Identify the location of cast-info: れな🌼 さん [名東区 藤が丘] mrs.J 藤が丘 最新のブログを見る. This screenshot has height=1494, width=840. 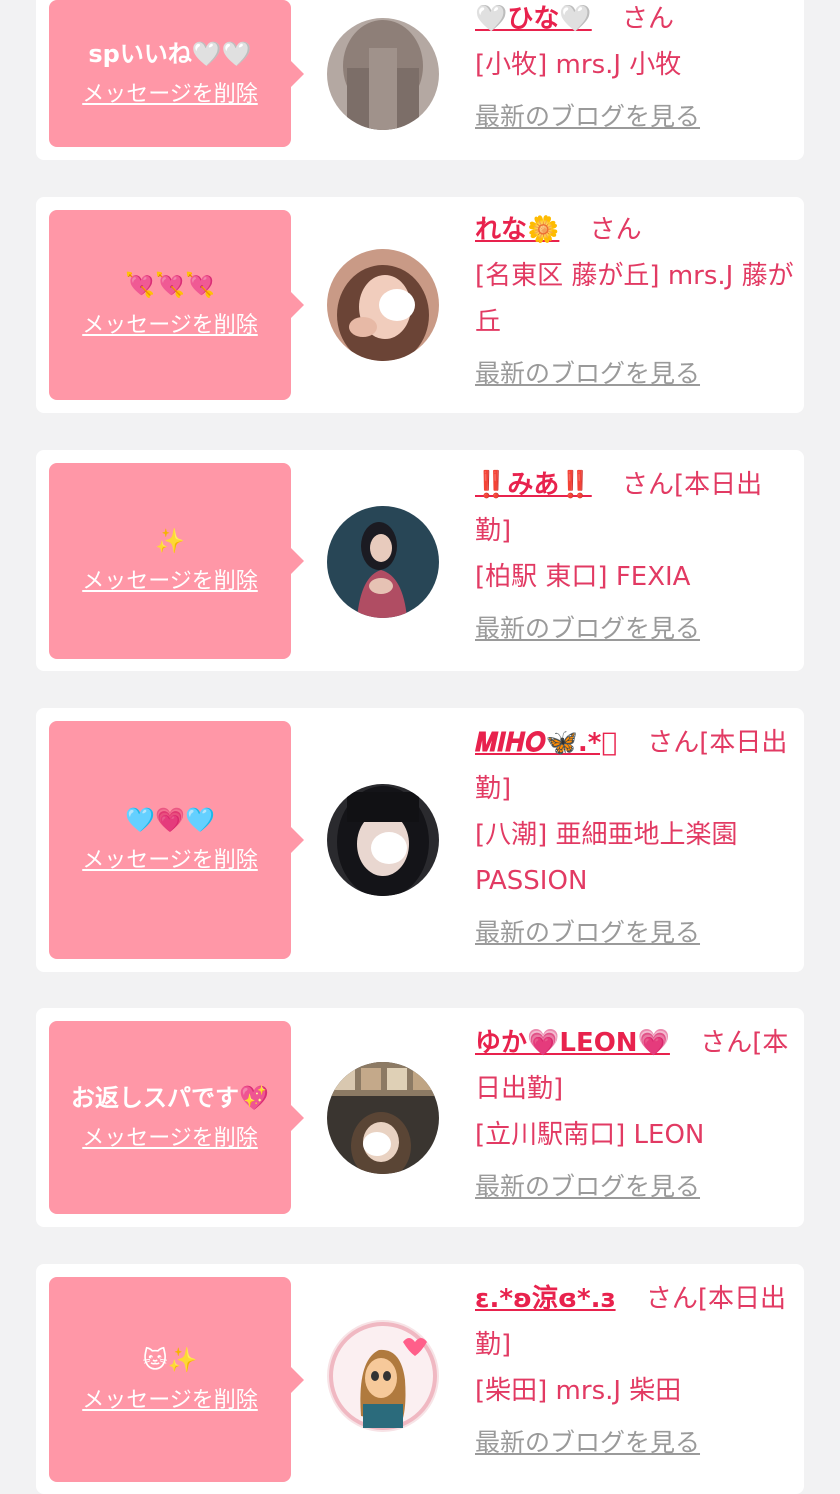
(635, 302).